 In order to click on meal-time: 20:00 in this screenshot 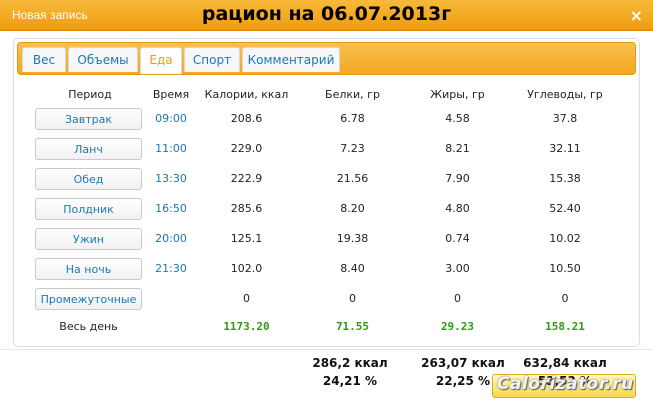, I will do `click(171, 238)`.